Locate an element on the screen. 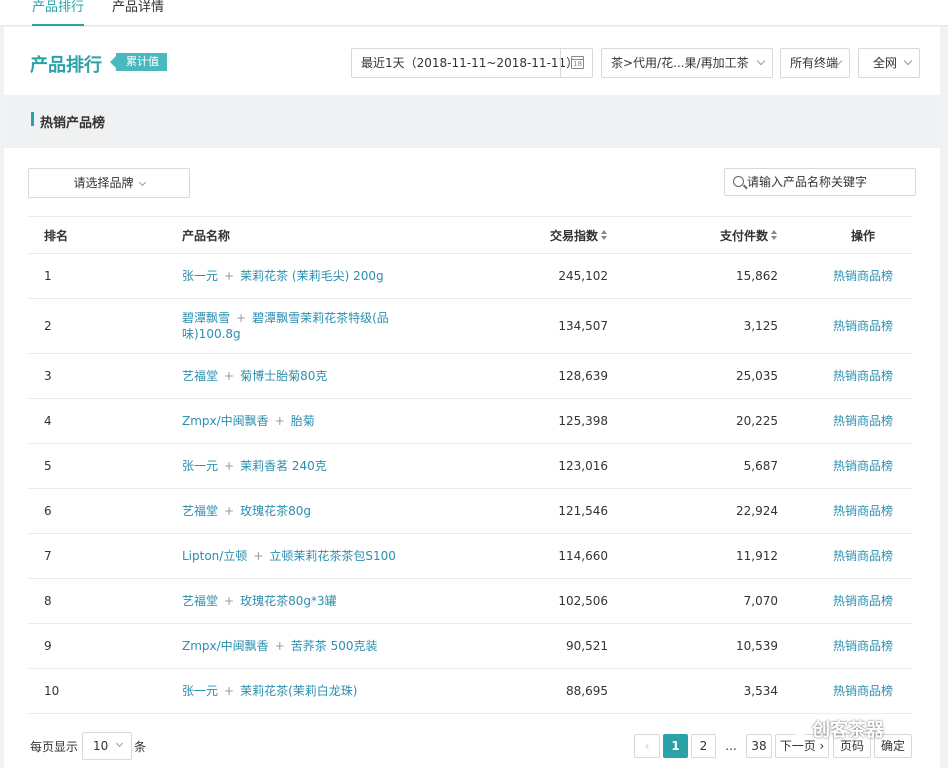  per-page-label: 每页显示 is located at coordinates (54, 747).